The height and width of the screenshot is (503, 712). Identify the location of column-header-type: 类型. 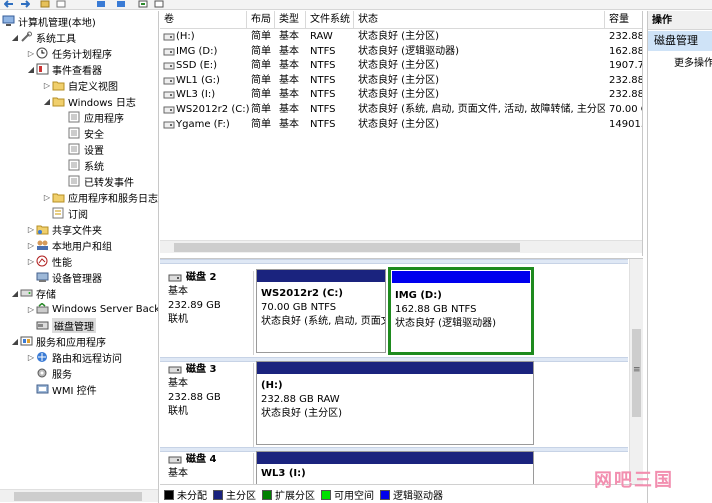
(290, 20).